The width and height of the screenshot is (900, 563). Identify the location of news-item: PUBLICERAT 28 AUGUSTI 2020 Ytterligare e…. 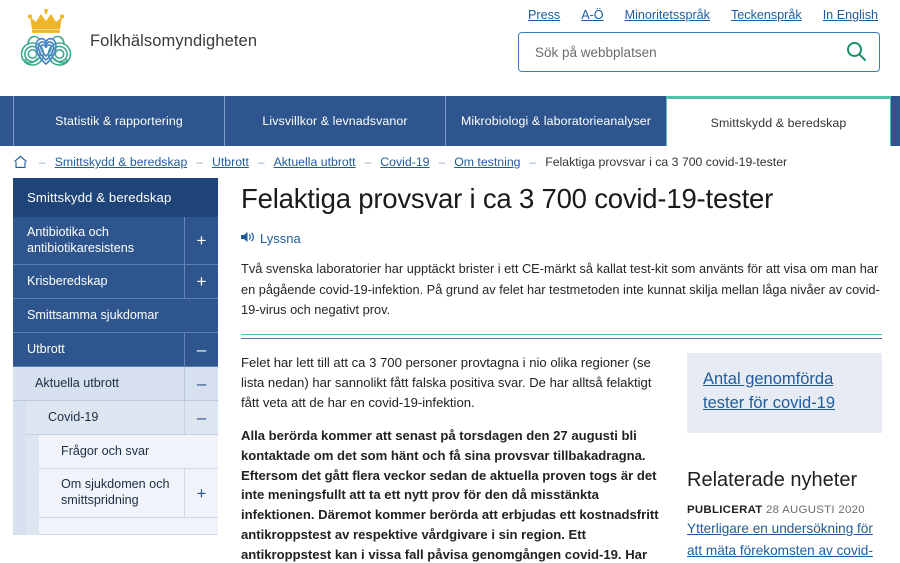
(784, 533).